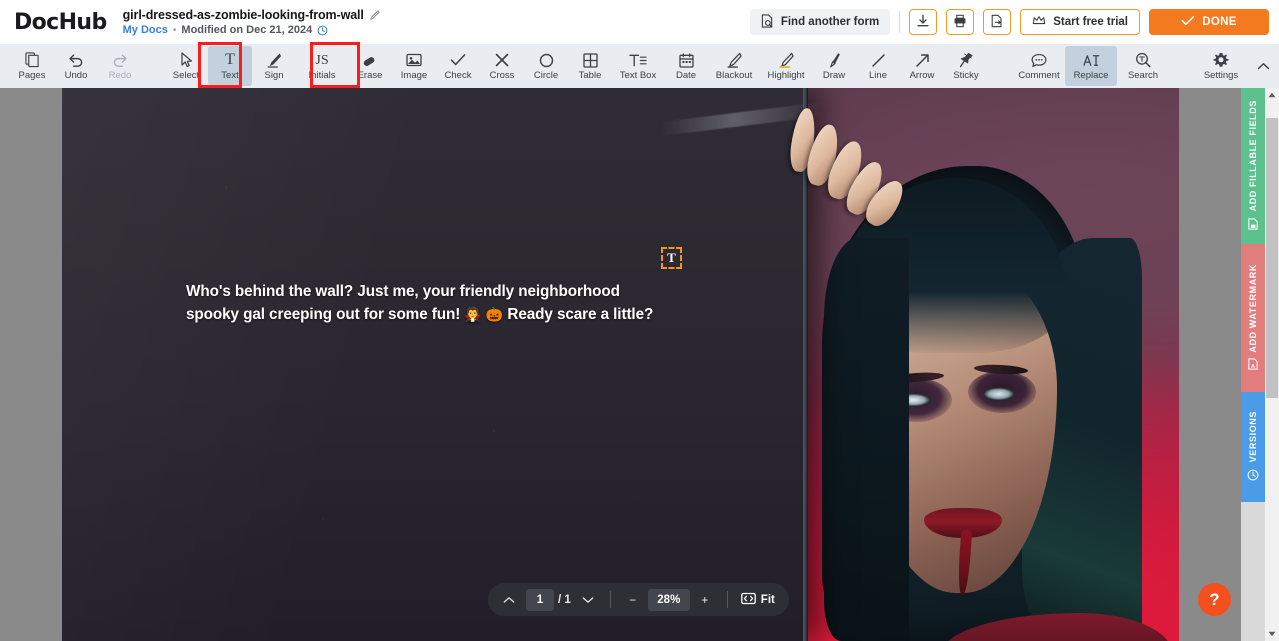 Image resolution: width=1279 pixels, height=641 pixels. What do you see at coordinates (922, 75) in the screenshot?
I see `tool-arrow-label: Arrow` at bounding box center [922, 75].